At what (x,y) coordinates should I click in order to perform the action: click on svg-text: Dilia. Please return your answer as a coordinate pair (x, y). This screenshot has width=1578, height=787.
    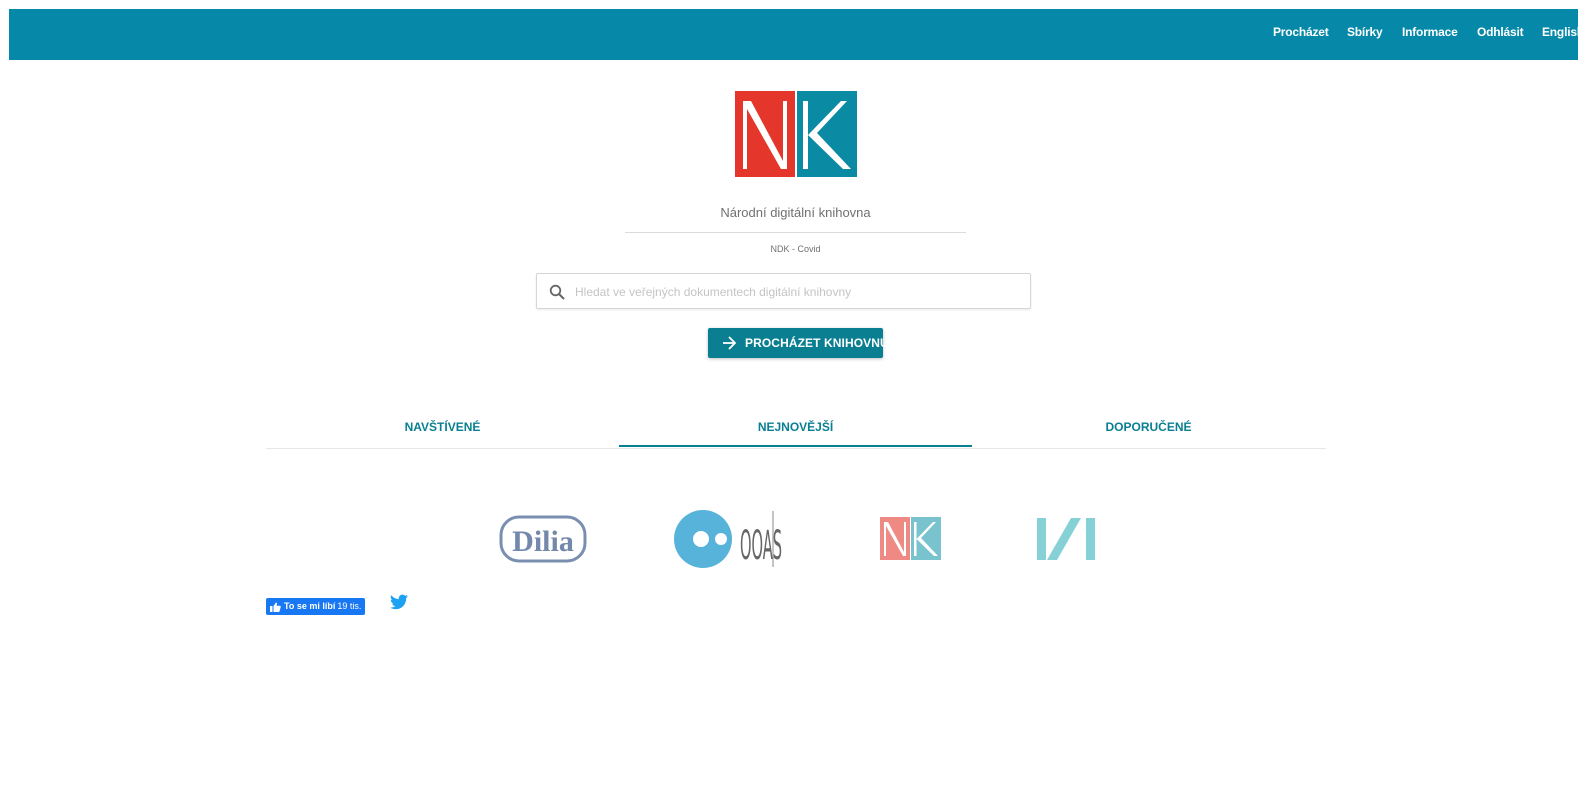
    Looking at the image, I should click on (543, 541).